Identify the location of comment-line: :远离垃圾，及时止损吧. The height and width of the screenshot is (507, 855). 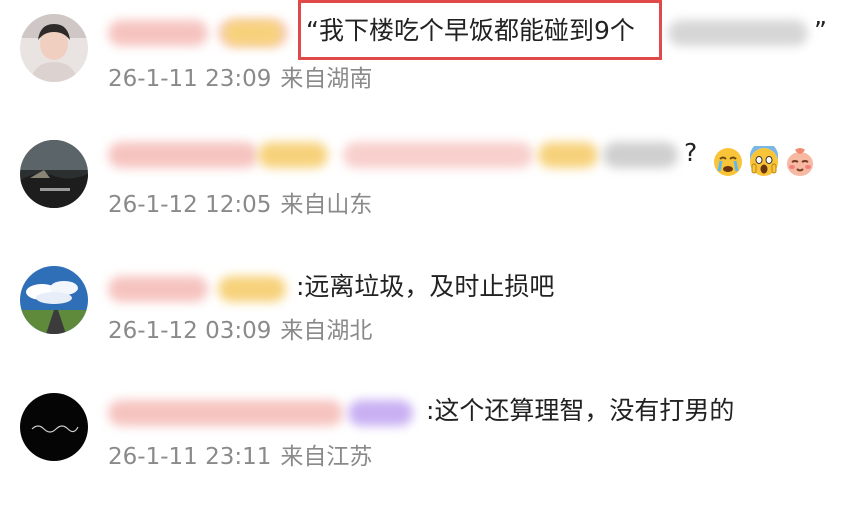
(468, 288).